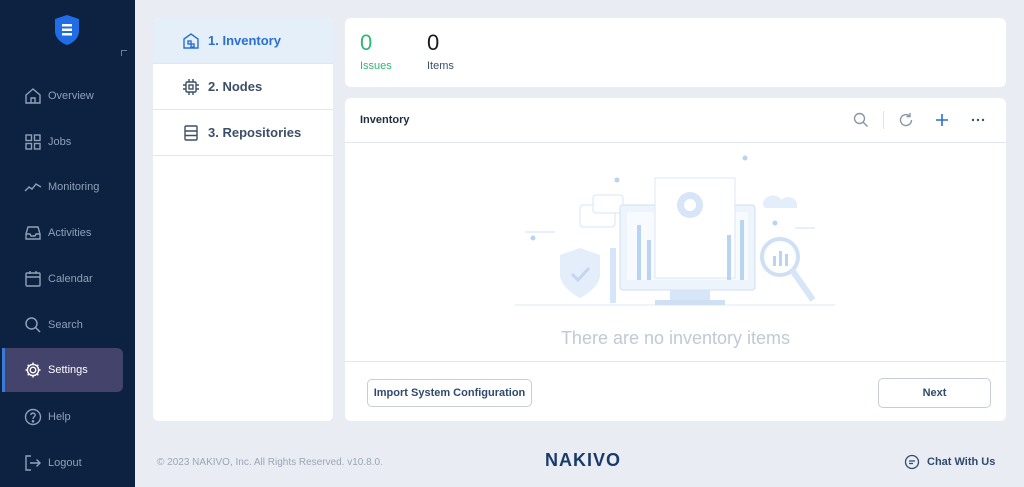 This screenshot has width=1024, height=487. I want to click on sidebar-item-label: Search, so click(65, 325).